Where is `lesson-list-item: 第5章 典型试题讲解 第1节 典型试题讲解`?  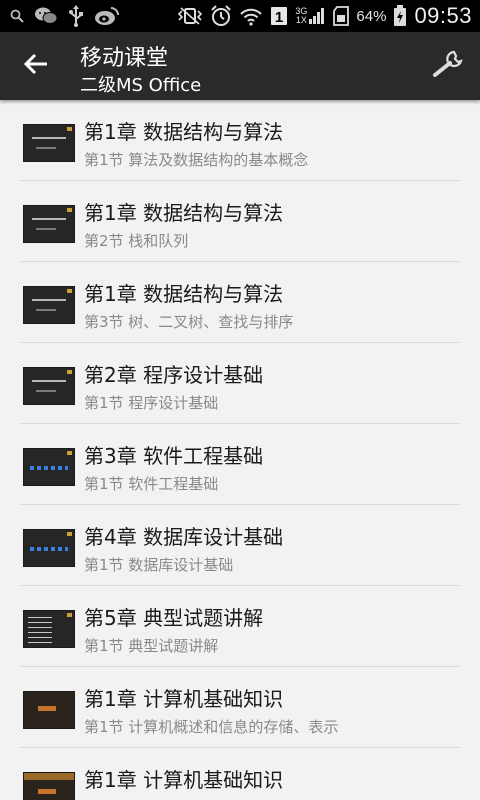
lesson-list-item: 第5章 典型试题讲解 第1节 典型试题讲解 is located at coordinates (240, 626).